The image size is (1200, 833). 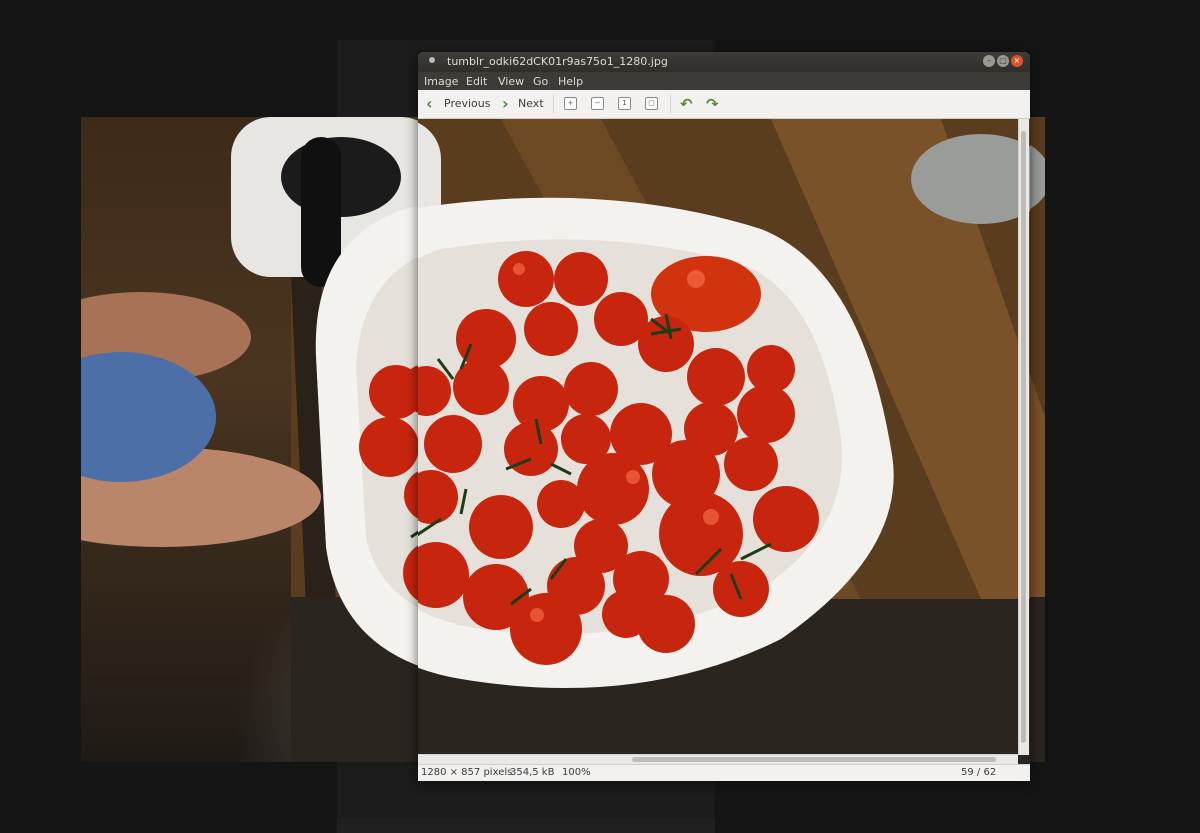 I want to click on rotate-right-icon: ↷, so click(x=712, y=104).